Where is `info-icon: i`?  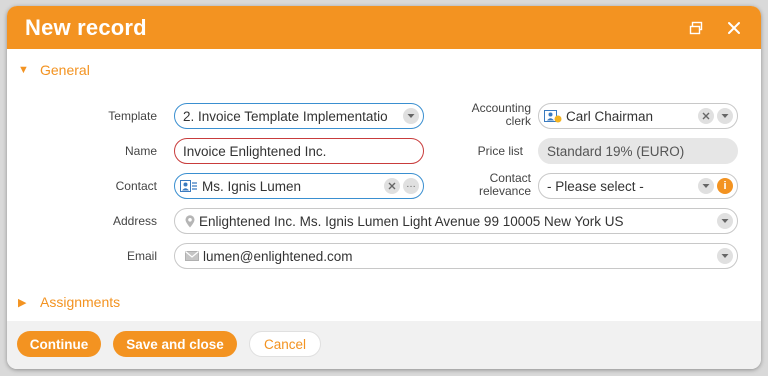 info-icon: i is located at coordinates (725, 185).